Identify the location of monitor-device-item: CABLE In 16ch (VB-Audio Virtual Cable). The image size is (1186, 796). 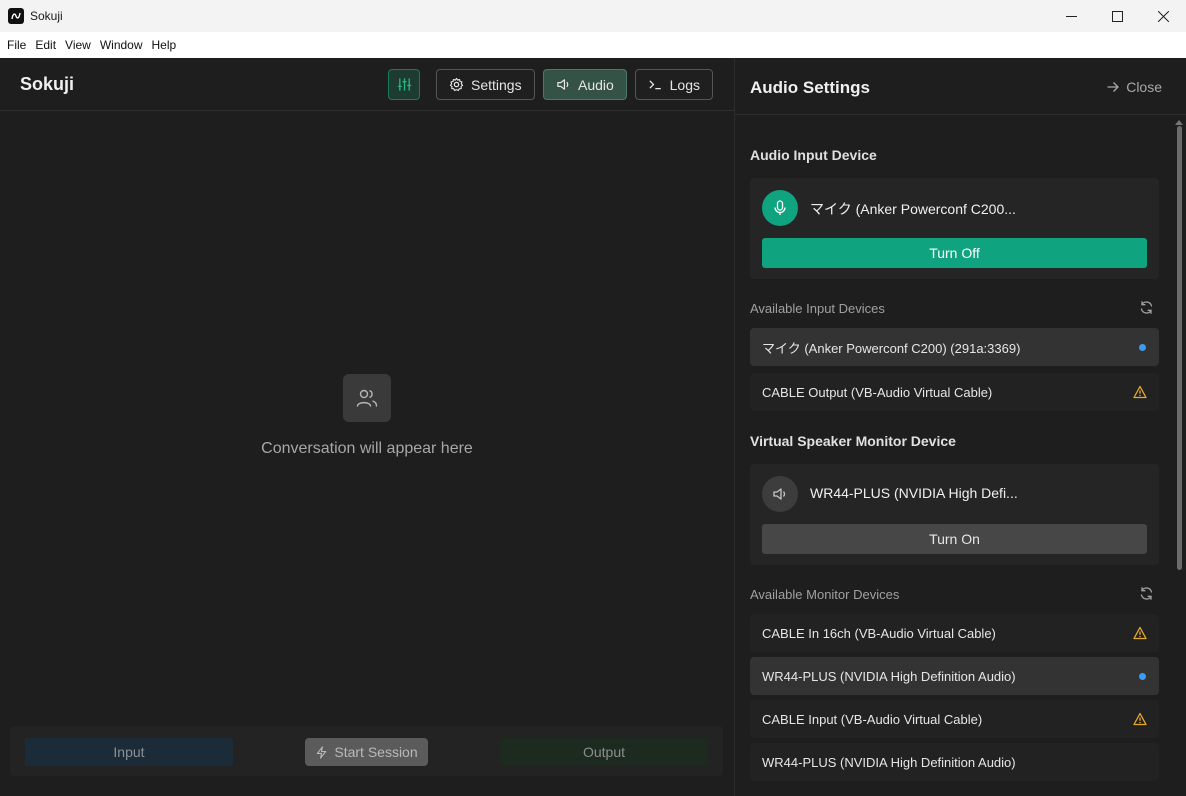
(954, 633).